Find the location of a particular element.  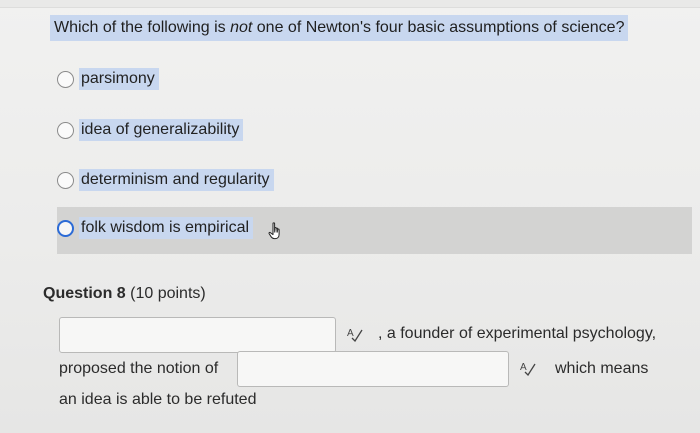

blank-2-input is located at coordinates (373, 369).